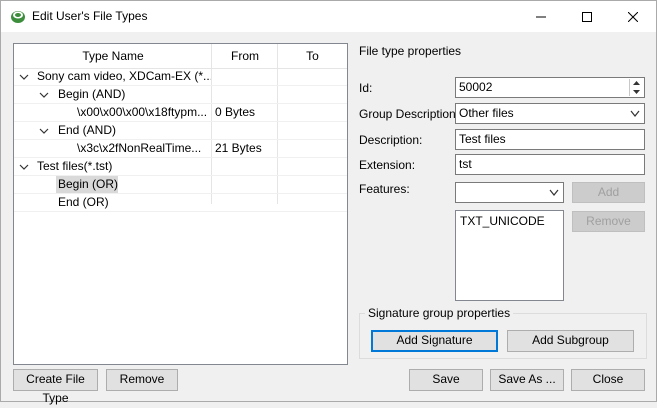 This screenshot has width=657, height=408. Describe the element at coordinates (409, 114) in the screenshot. I see `group-description-label: Group Description:` at that location.